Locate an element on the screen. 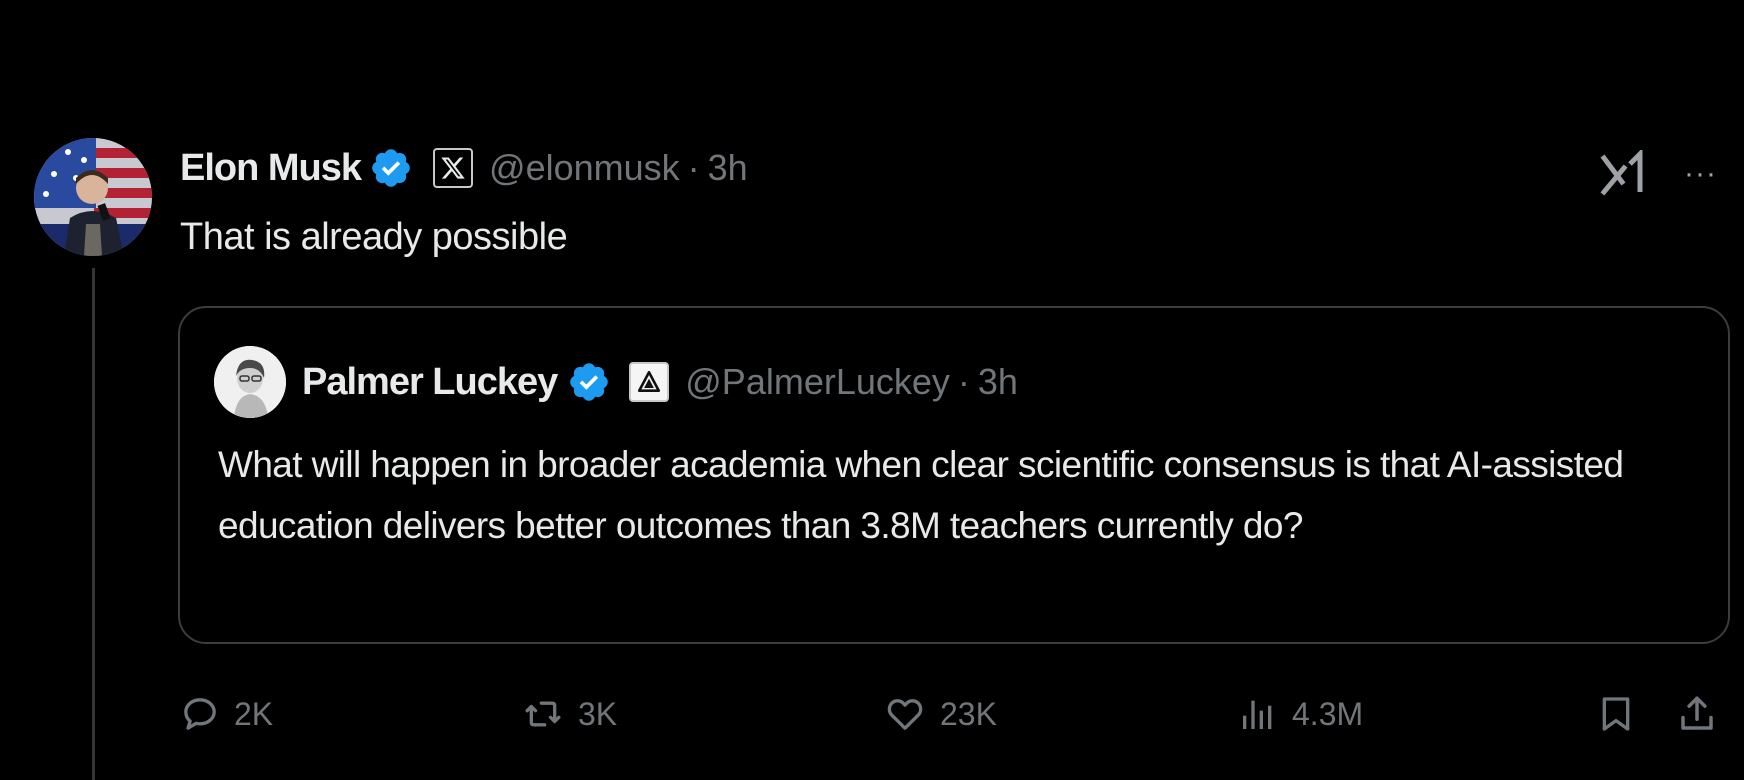  verified-badge-icon is located at coordinates (391, 168).